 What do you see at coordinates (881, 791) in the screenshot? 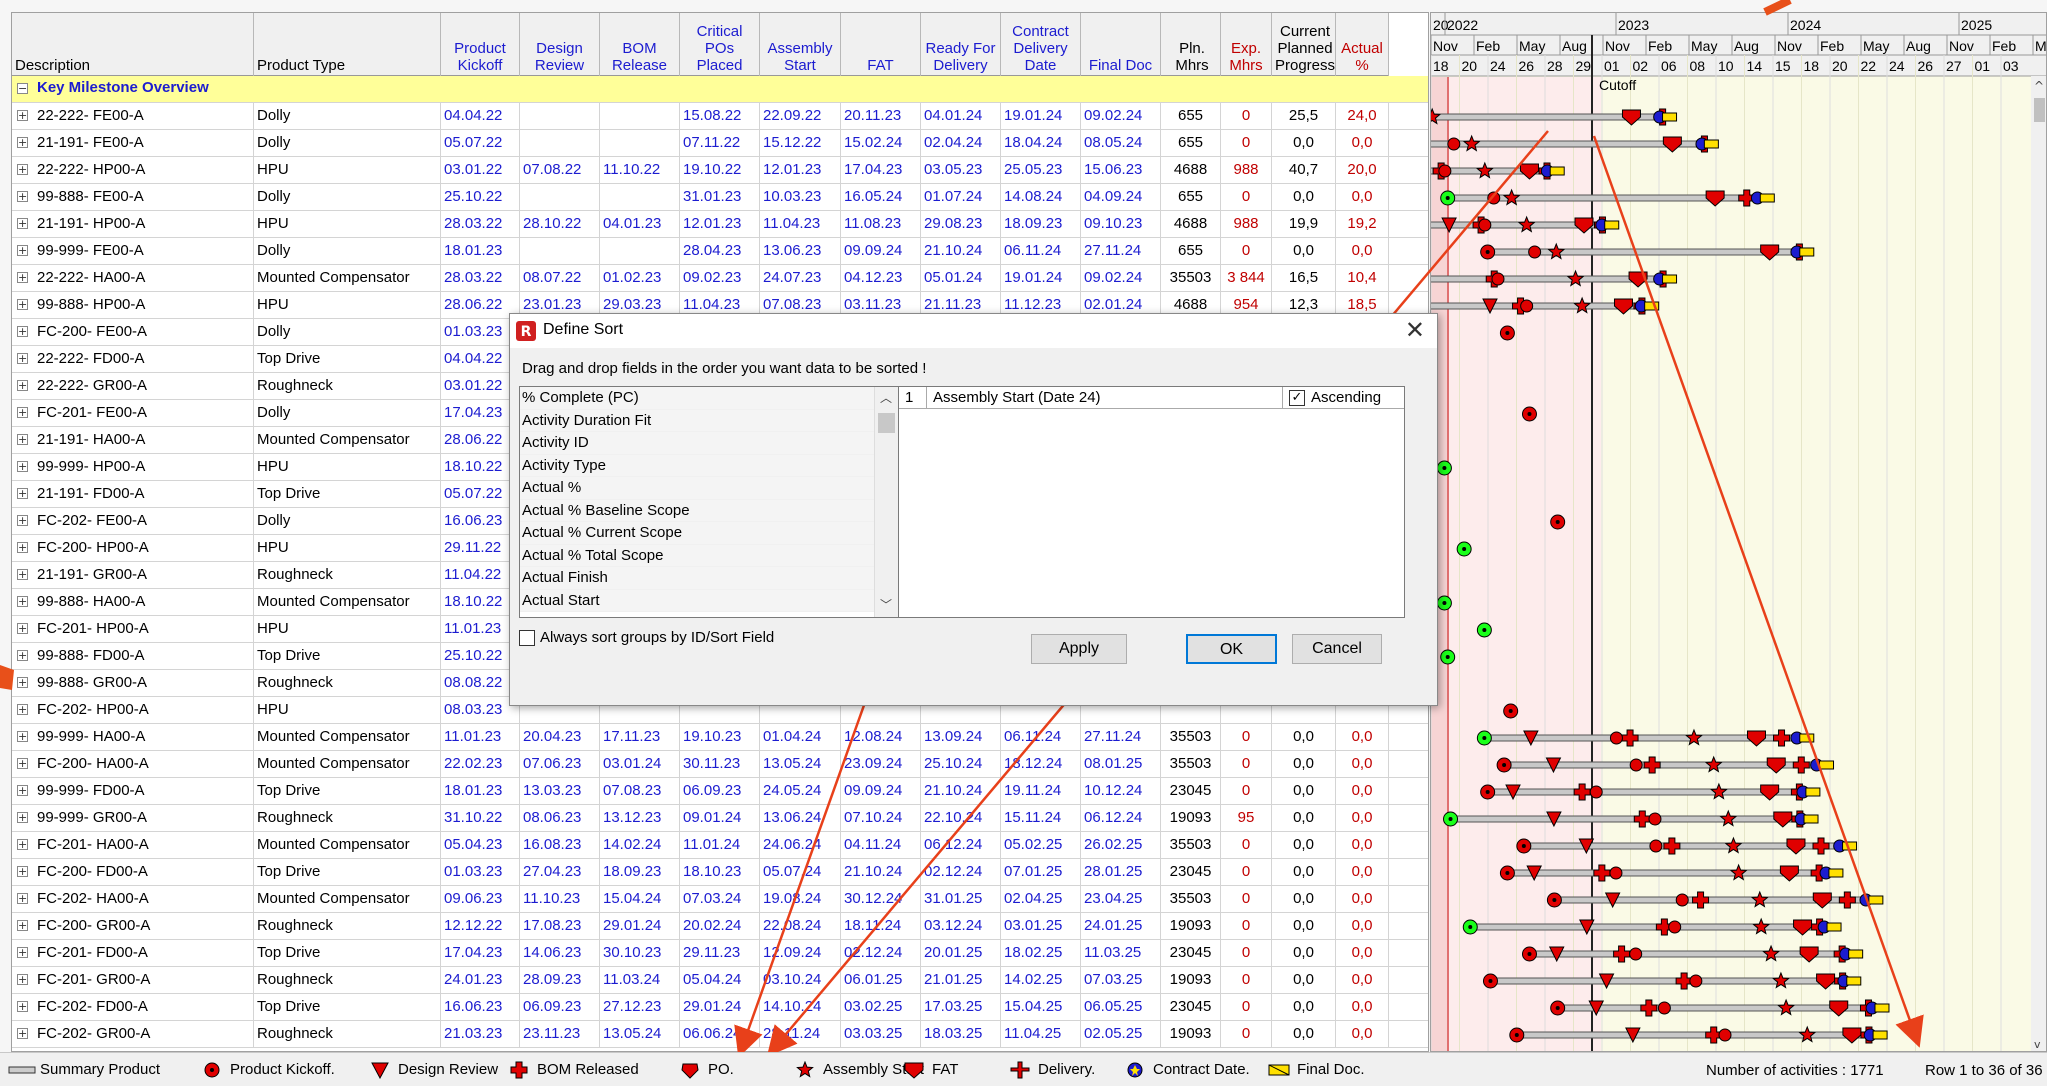
I see `table-cell: 09.09.24` at bounding box center [881, 791].